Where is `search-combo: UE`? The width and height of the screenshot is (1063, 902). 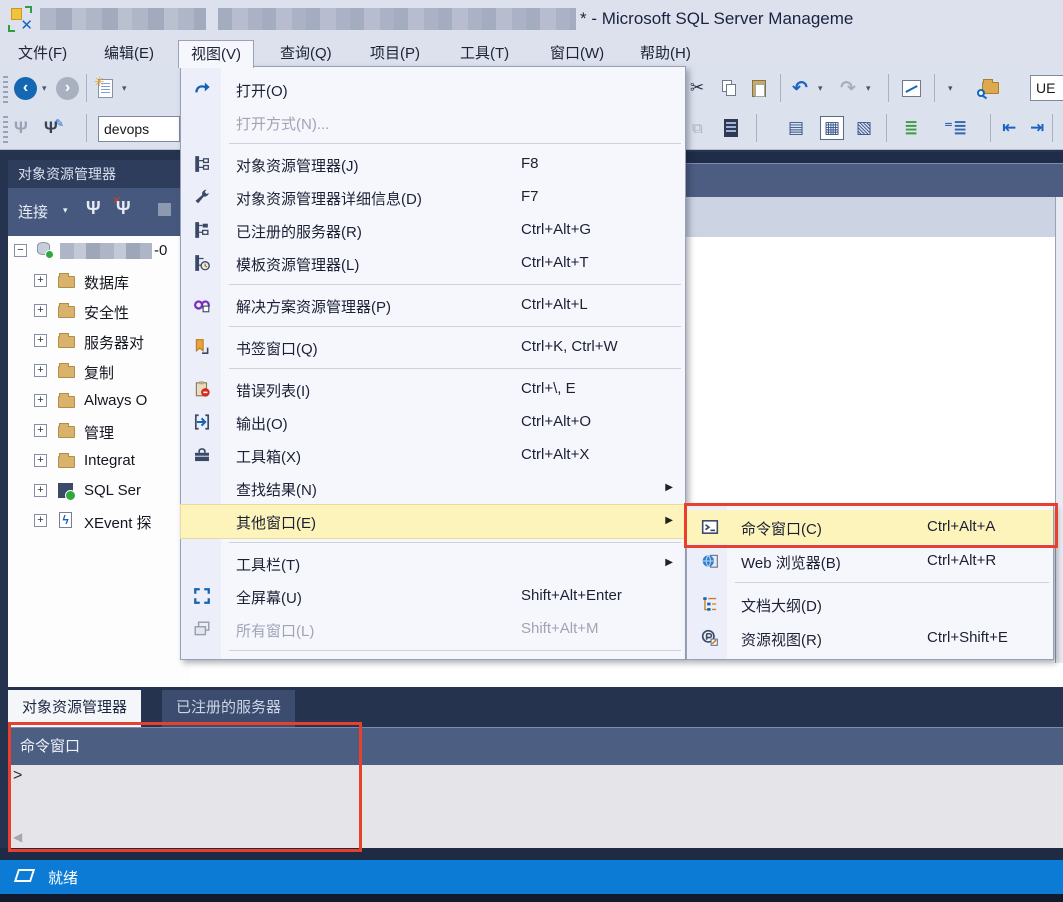 search-combo: UE is located at coordinates (1046, 88).